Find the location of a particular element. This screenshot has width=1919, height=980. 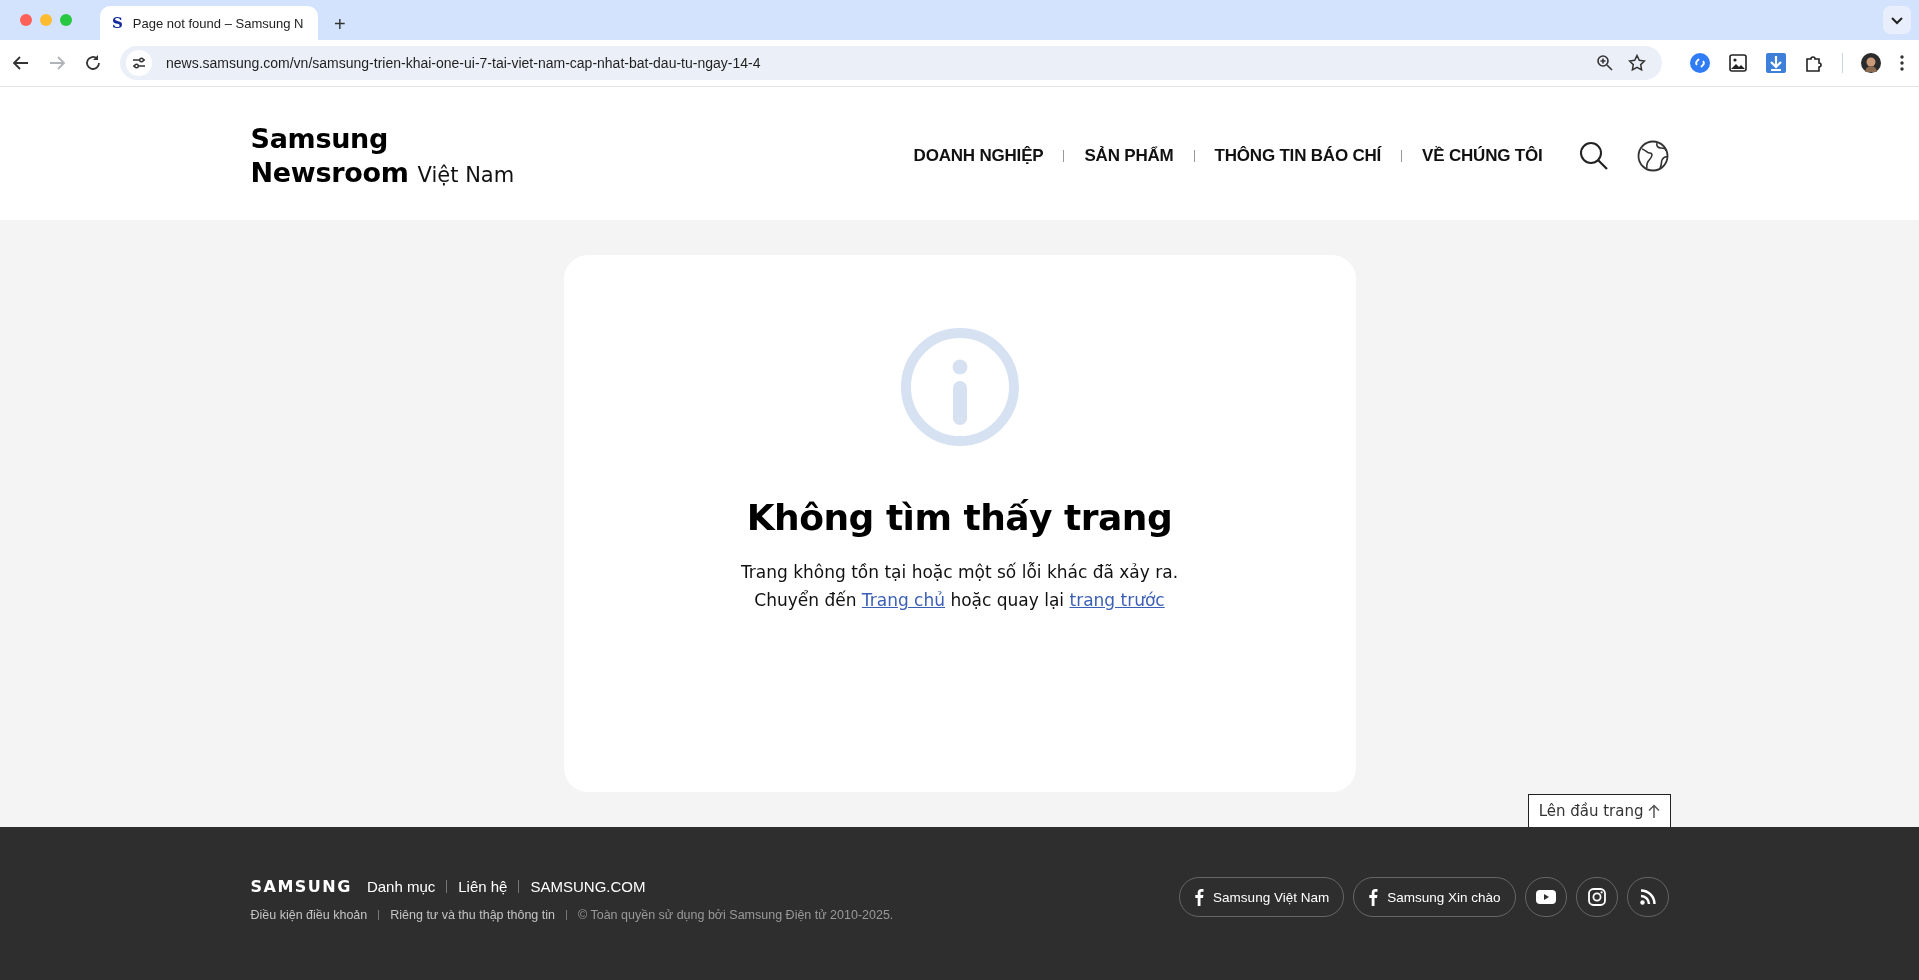

legal-link: Riêng tư và thu thập thông tin is located at coordinates (472, 915).